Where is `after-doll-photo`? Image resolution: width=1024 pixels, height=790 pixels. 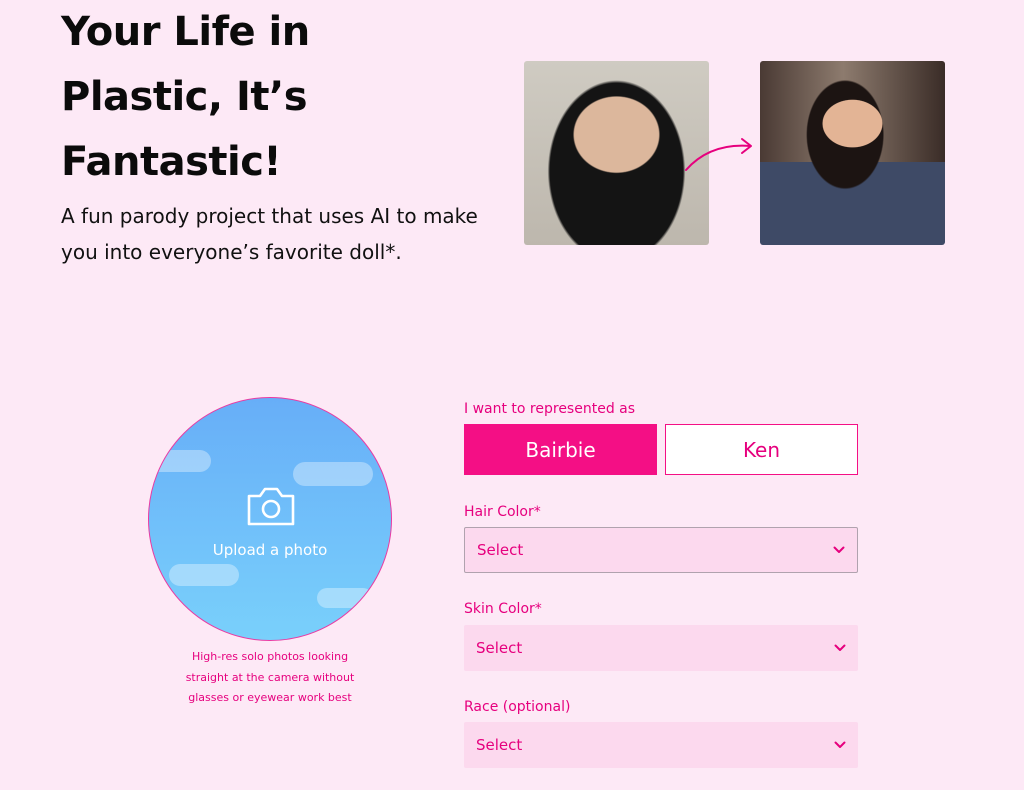
after-doll-photo is located at coordinates (852, 153).